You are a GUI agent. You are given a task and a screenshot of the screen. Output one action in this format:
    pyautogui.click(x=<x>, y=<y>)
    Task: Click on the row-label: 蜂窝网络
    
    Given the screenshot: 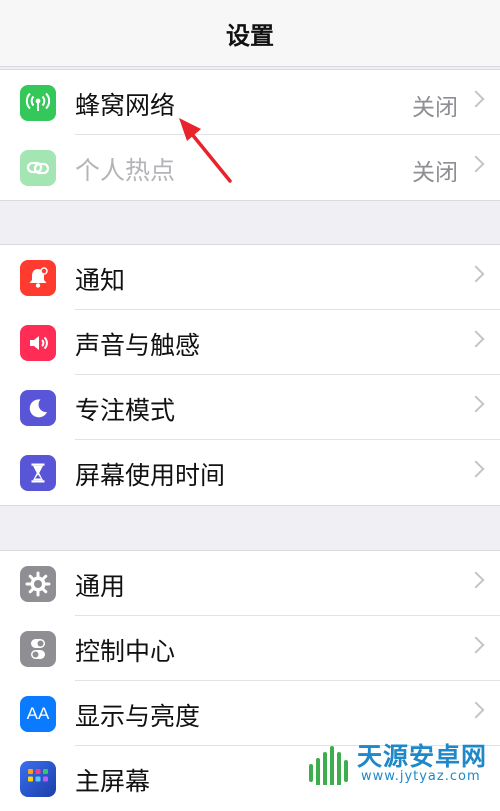 What is the action you would take?
    pyautogui.click(x=125, y=105)
    